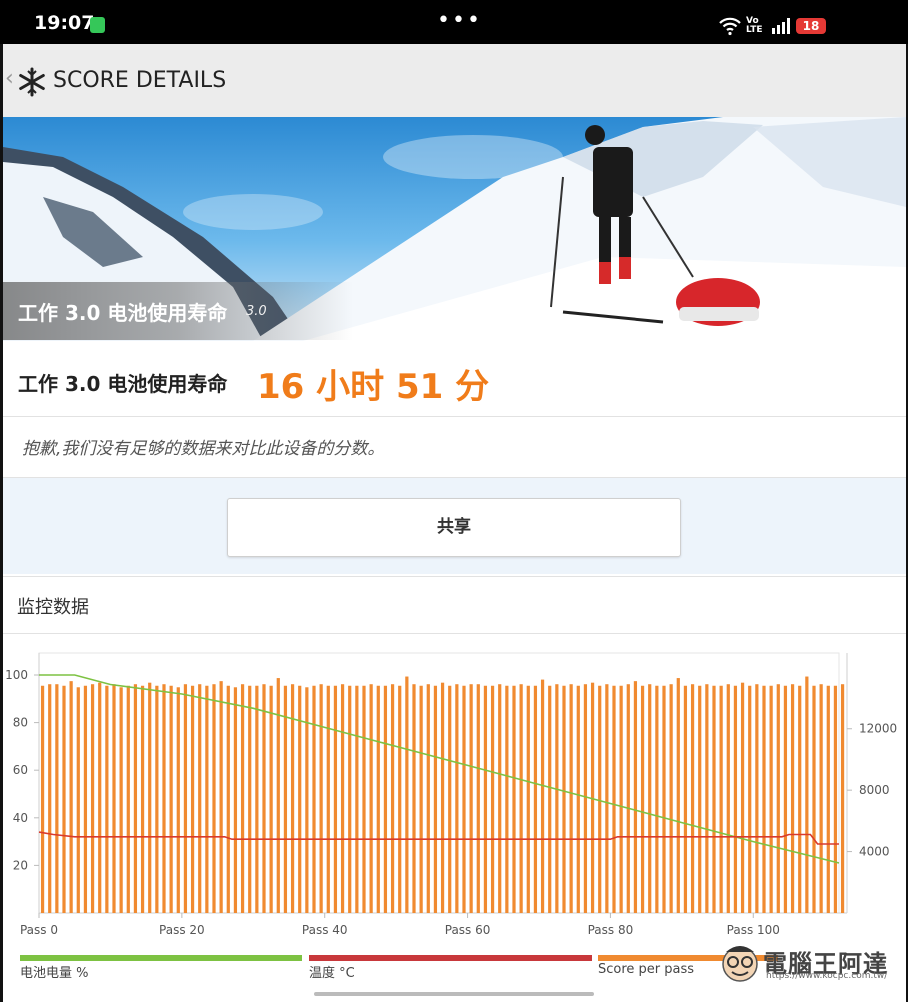  What do you see at coordinates (182, 930) in the screenshot?
I see `x-tick-label: Pass 20` at bounding box center [182, 930].